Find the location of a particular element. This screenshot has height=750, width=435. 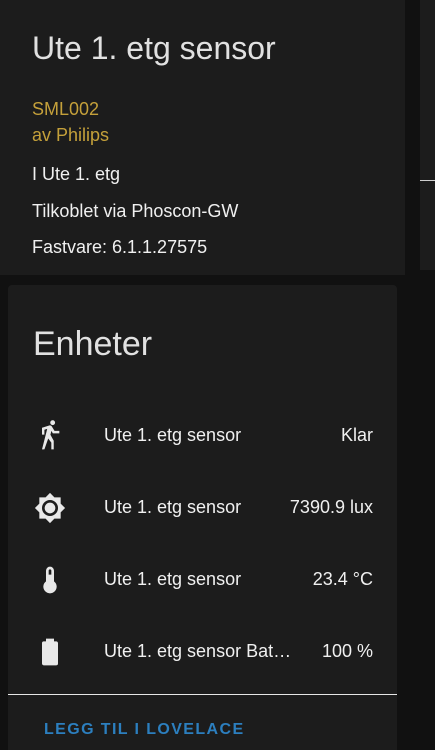

entity-row-temperature: Ute 1. etg sensor 23.4 °C is located at coordinates (202, 580).